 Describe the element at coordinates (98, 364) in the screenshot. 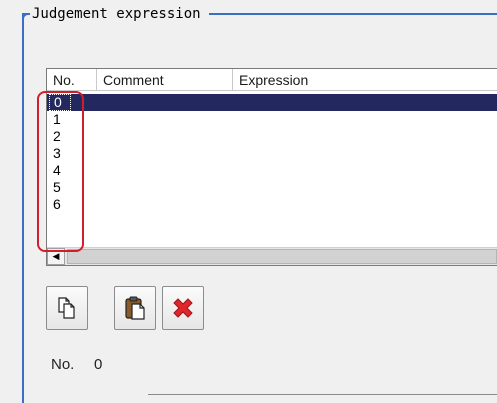

I see `selected-number-value: 0` at that location.